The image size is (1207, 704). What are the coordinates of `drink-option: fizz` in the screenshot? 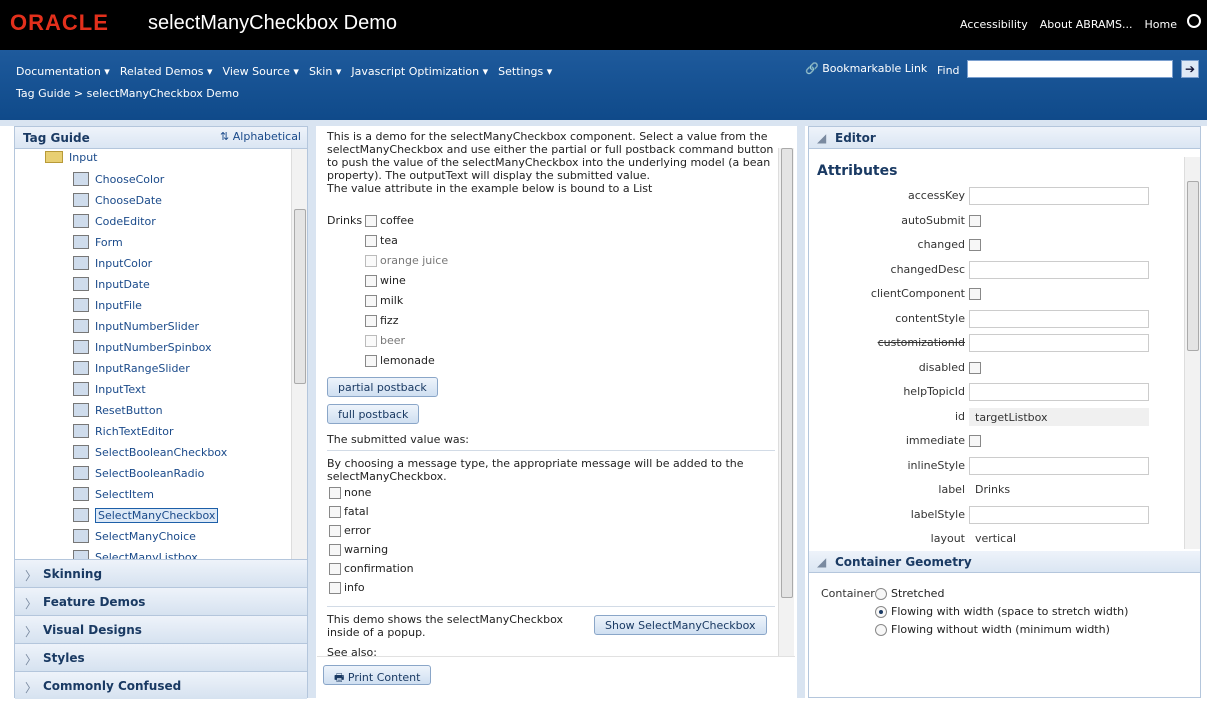 It's located at (381, 320).